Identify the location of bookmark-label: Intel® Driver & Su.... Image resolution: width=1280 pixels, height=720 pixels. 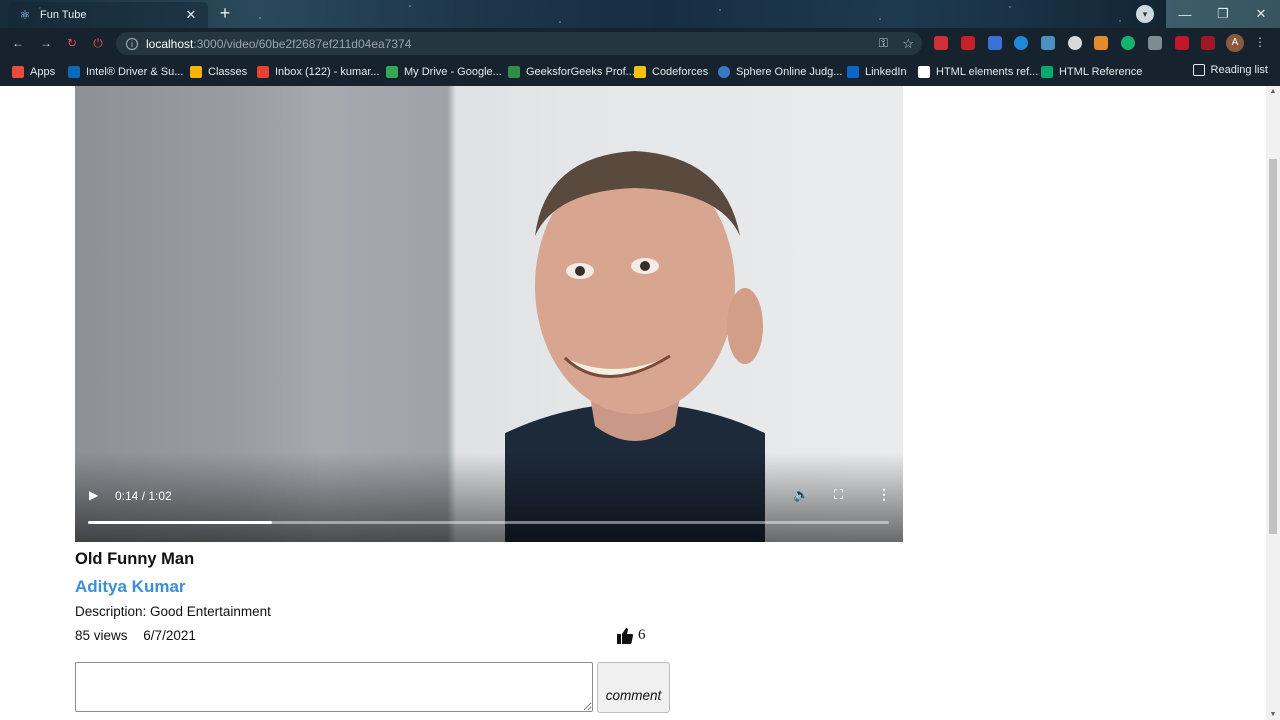
(135, 72).